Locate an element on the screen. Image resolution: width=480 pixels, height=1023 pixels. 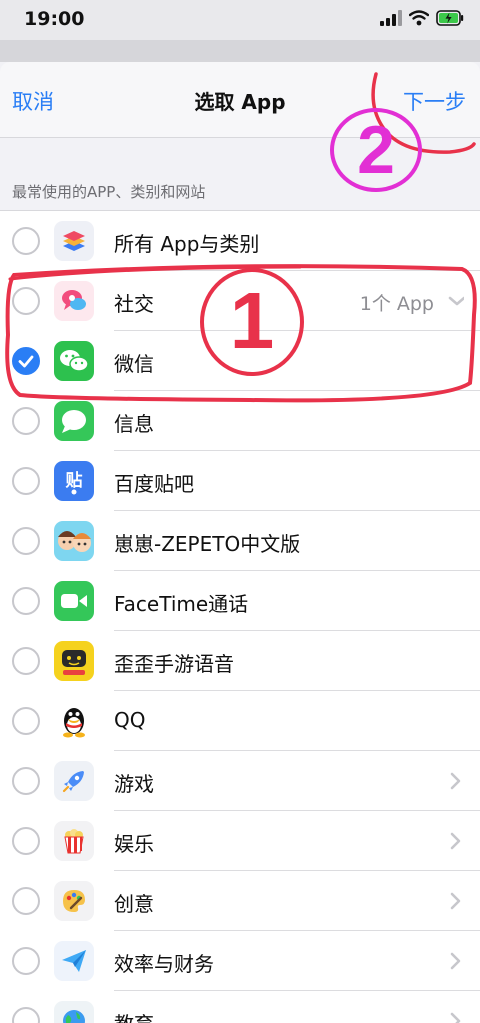
cellular-signal-icon is located at coordinates (391, 18).